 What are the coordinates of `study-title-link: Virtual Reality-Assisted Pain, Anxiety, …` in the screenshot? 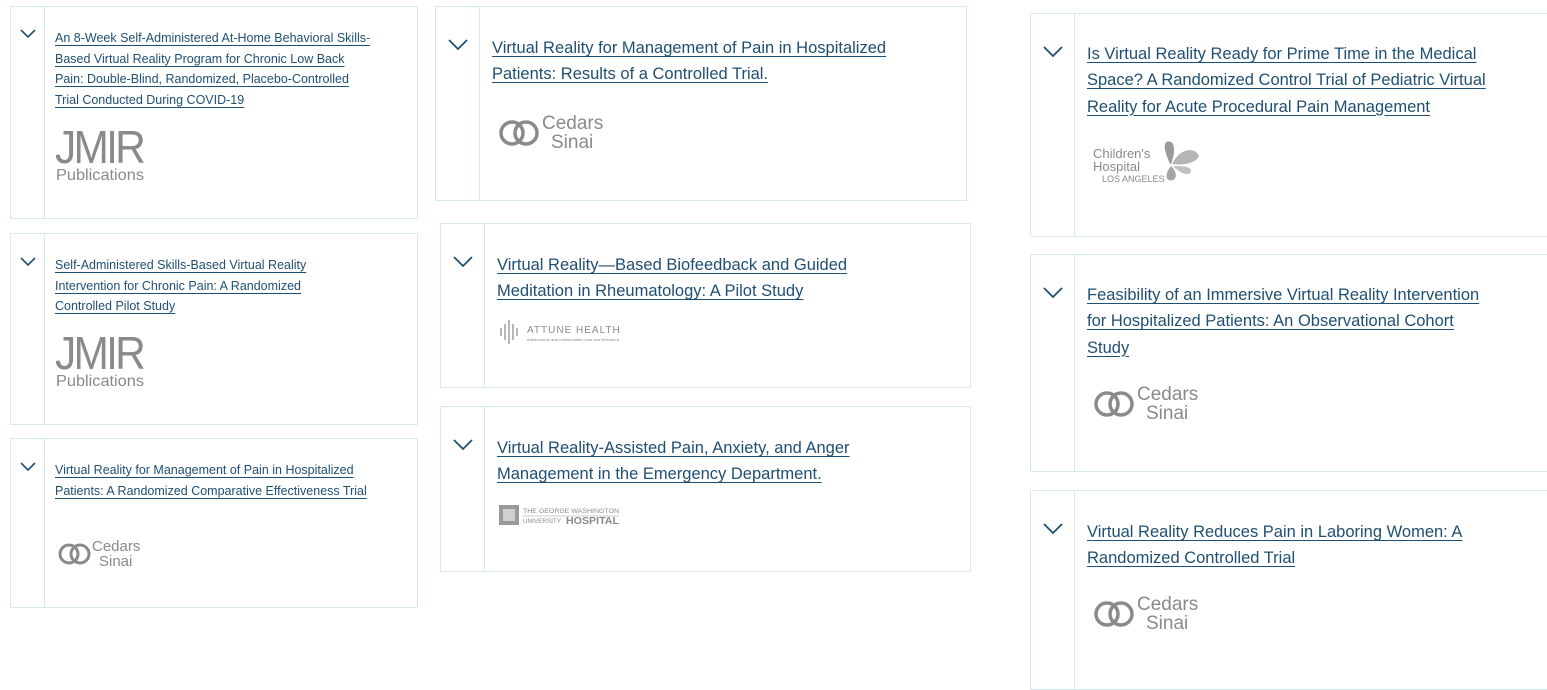 It's located at (707, 461).